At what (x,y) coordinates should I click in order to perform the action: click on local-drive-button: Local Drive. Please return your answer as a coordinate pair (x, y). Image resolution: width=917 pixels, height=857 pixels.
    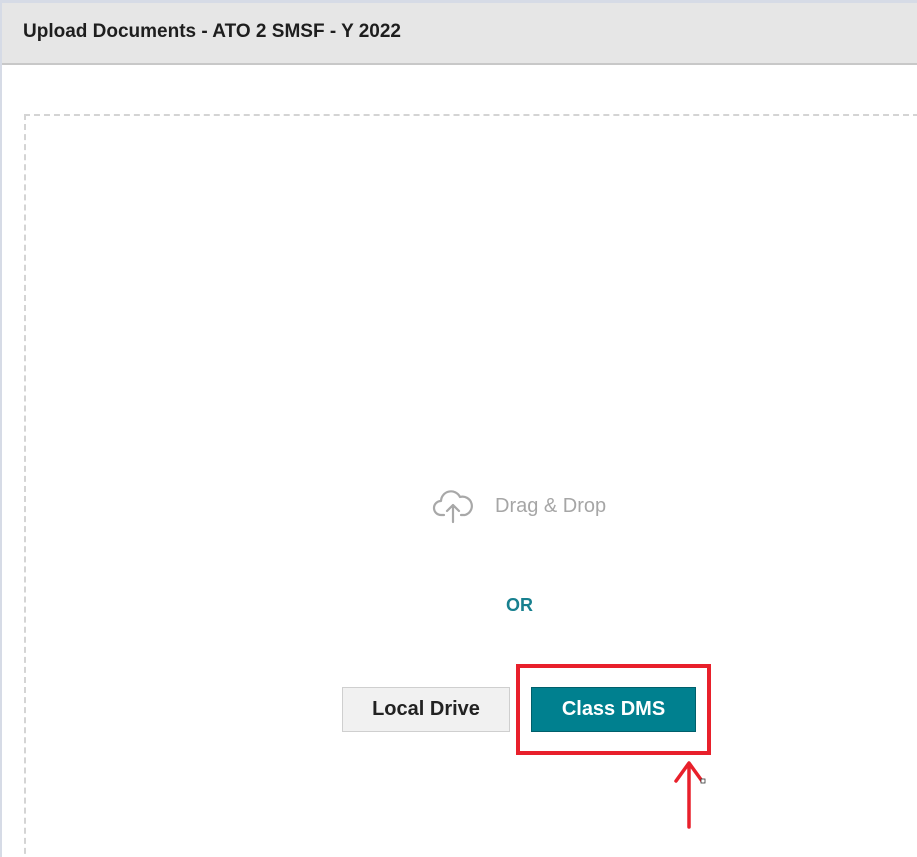
    Looking at the image, I should click on (426, 709).